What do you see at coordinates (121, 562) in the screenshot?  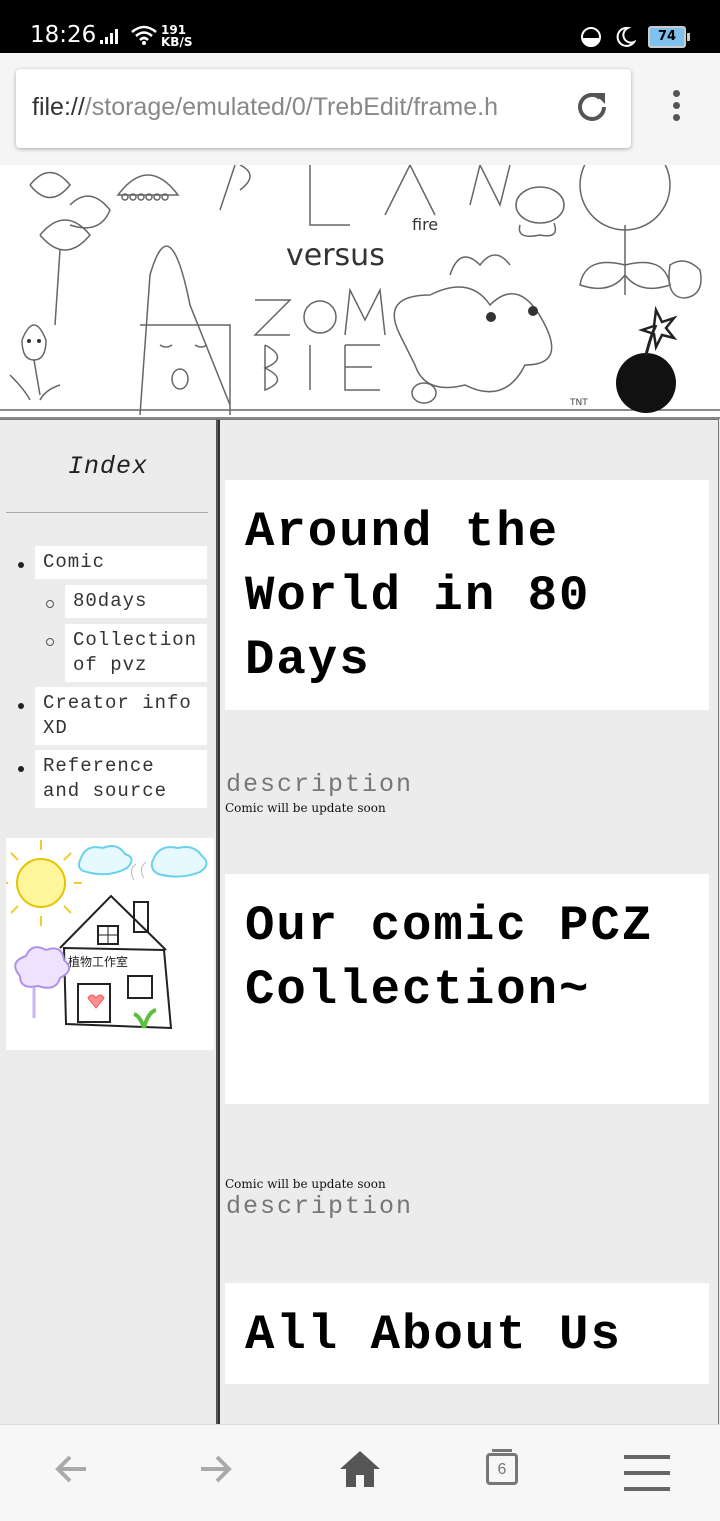 I see `nav-item-comic: Comic` at bounding box center [121, 562].